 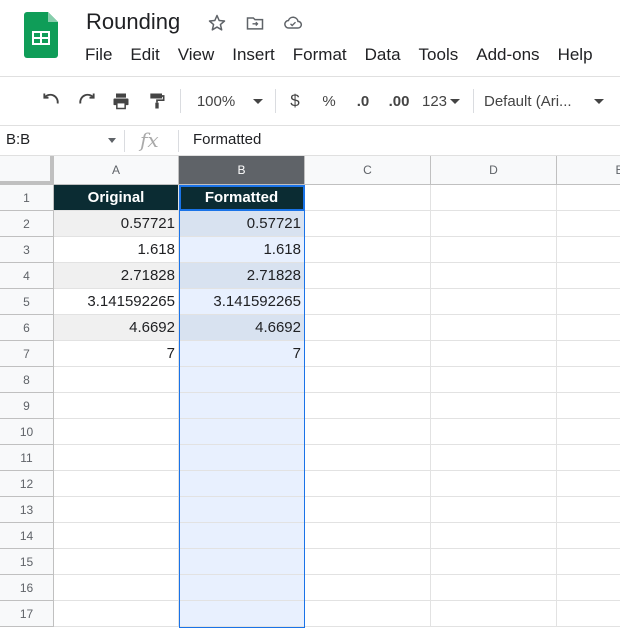 I want to click on undo-icon, so click(x=51, y=101).